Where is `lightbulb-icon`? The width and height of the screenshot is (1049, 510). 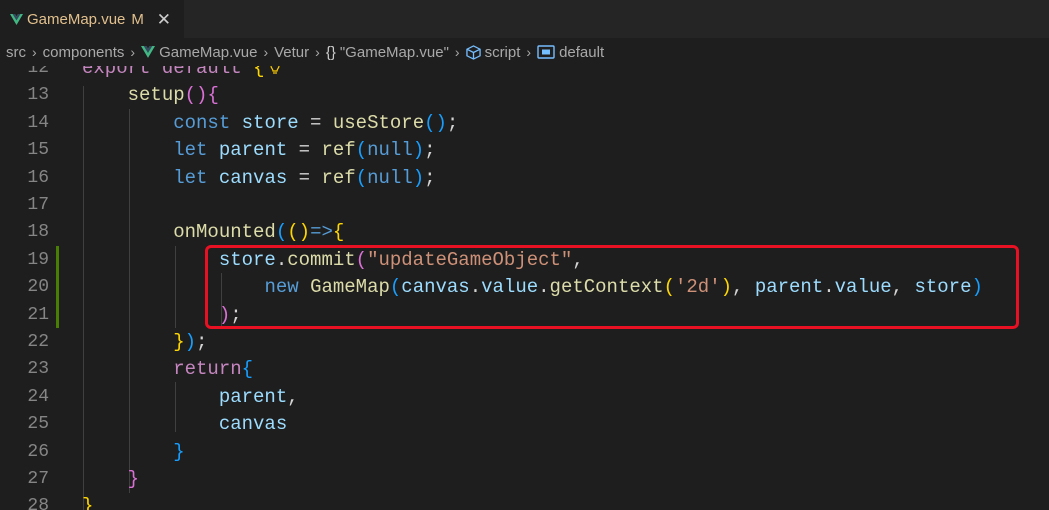
lightbulb-icon is located at coordinates (275, 70).